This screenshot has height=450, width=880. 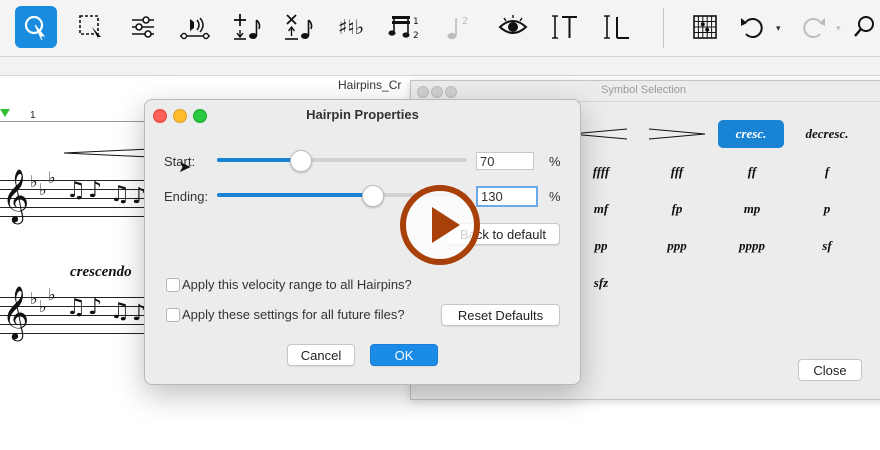 I want to click on ending-slider-fill, so click(x=294, y=195).